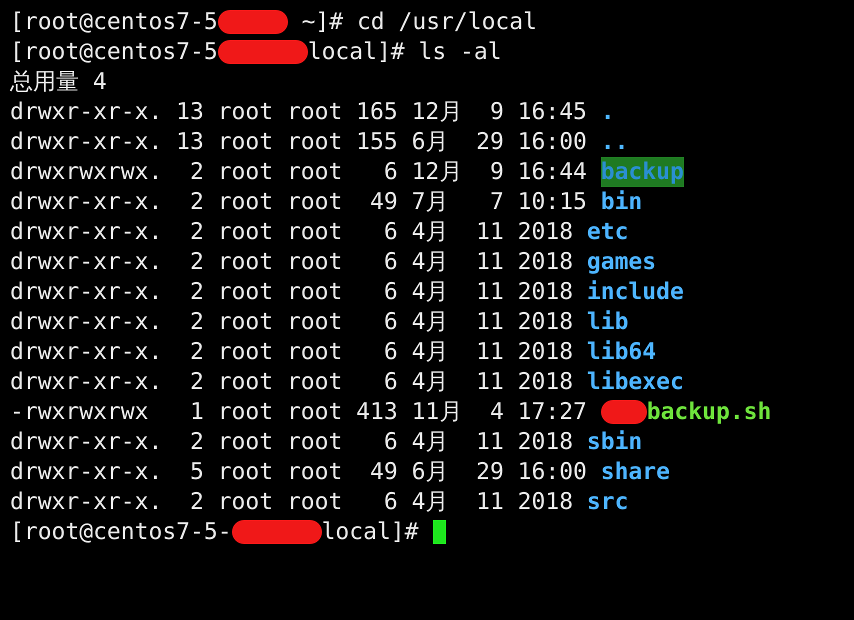 The height and width of the screenshot is (620, 854). What do you see at coordinates (439, 532) in the screenshot?
I see `terminal-cursor` at bounding box center [439, 532].